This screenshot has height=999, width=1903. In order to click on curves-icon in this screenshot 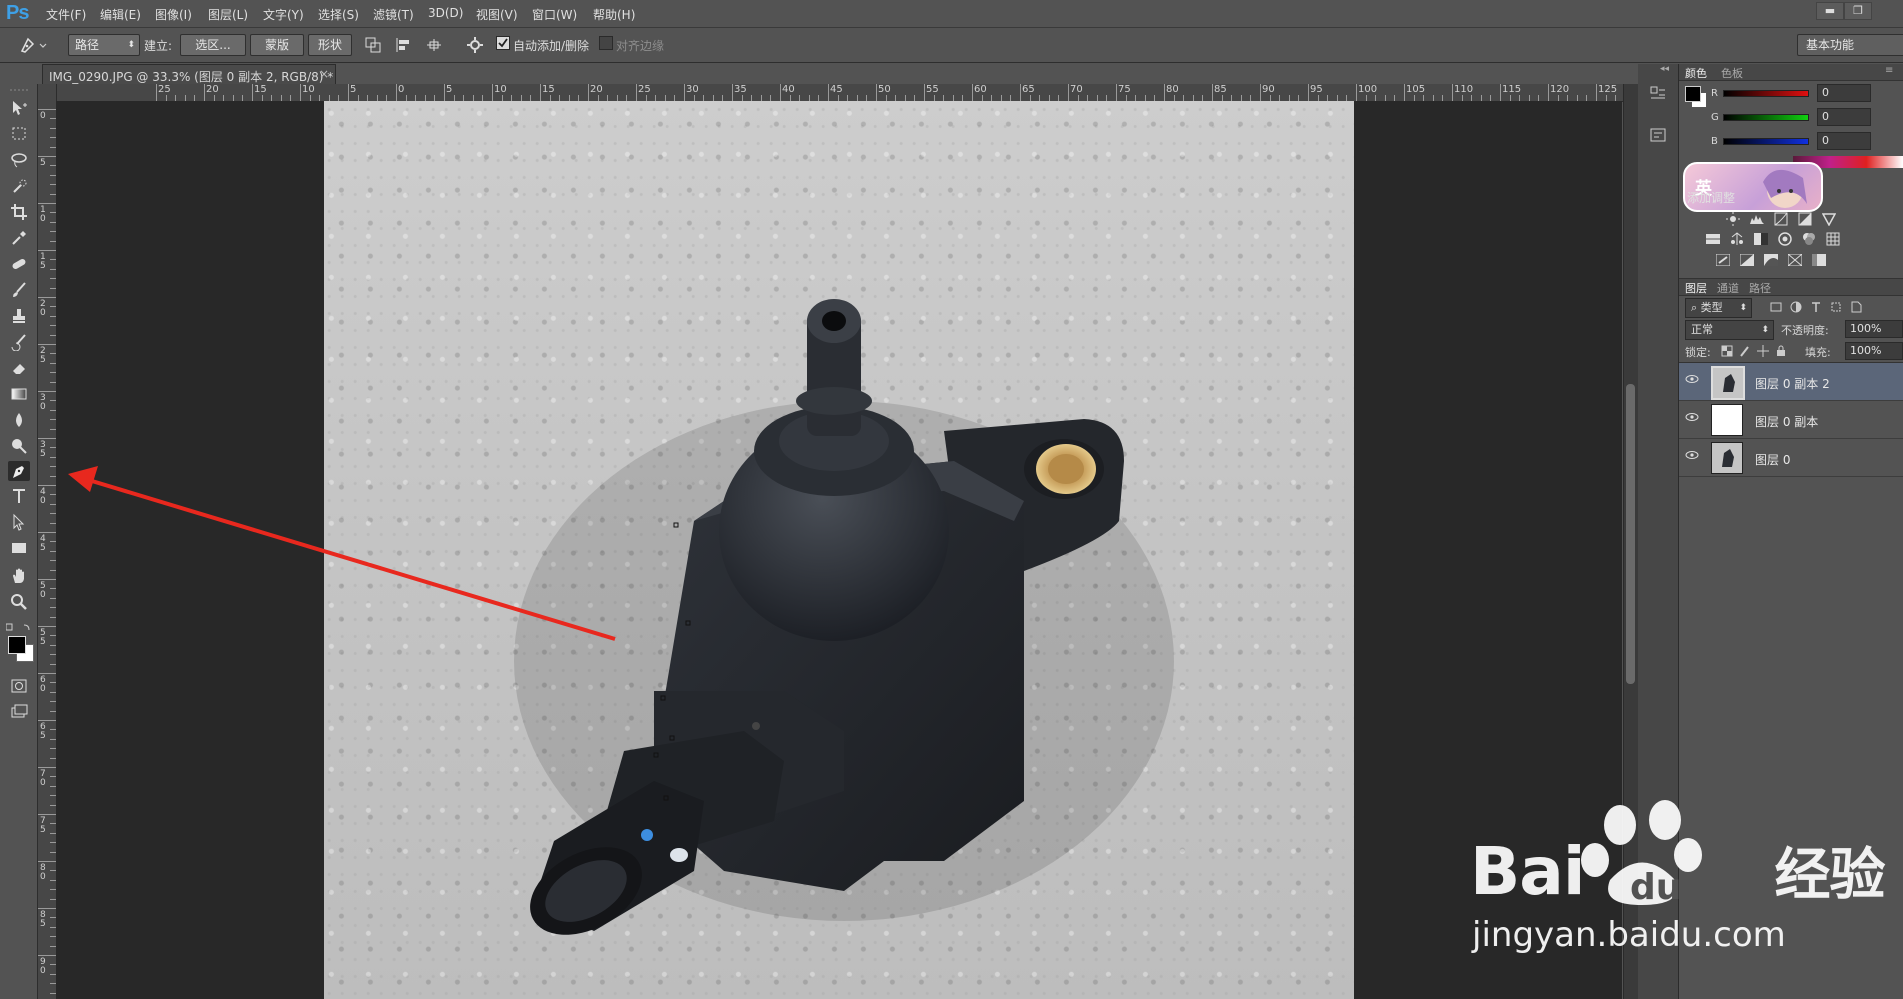, I will do `click(1781, 219)`.